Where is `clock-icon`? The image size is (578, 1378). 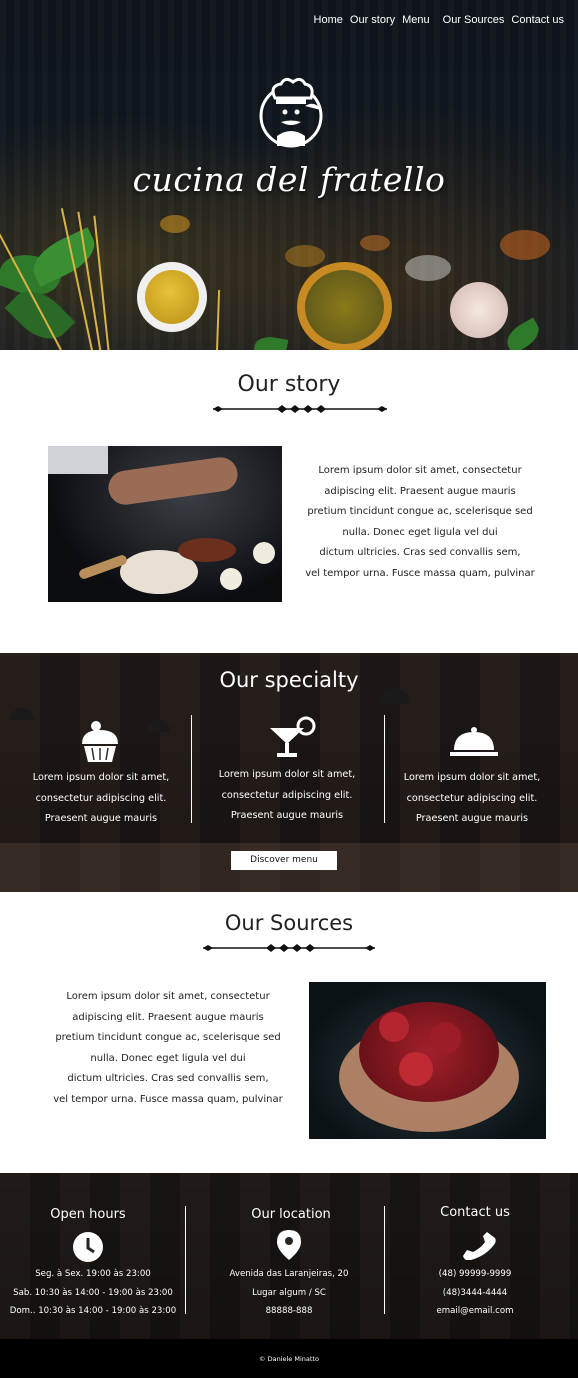 clock-icon is located at coordinates (88, 1247).